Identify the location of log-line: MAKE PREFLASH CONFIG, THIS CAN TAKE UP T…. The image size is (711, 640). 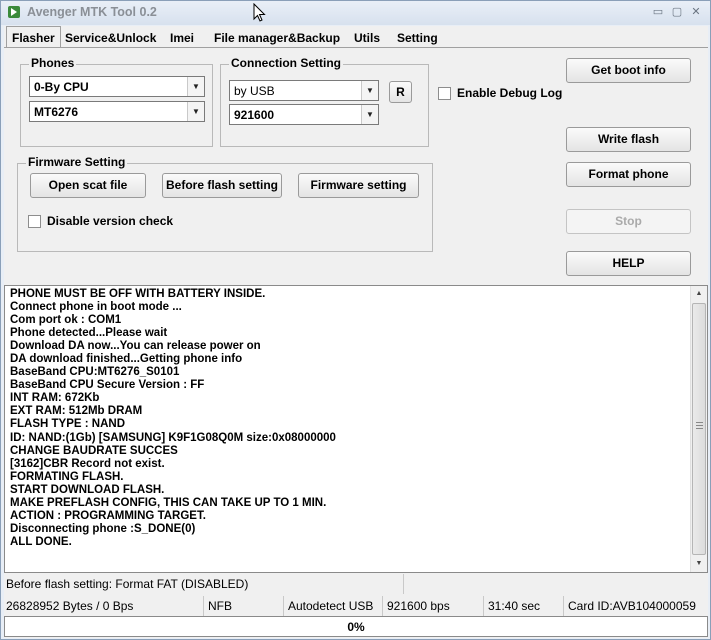
(168, 502).